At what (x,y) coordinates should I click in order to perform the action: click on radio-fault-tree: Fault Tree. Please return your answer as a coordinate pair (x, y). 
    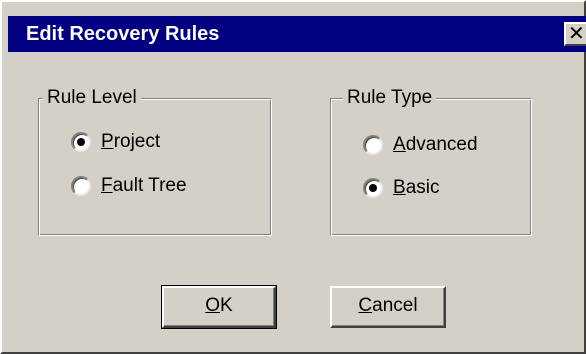
    Looking at the image, I should click on (161, 187).